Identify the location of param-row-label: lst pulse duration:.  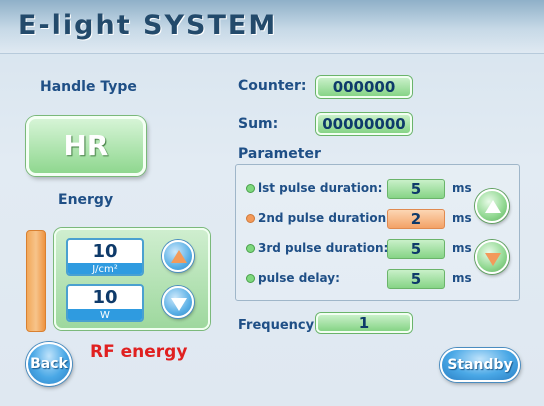
(320, 188).